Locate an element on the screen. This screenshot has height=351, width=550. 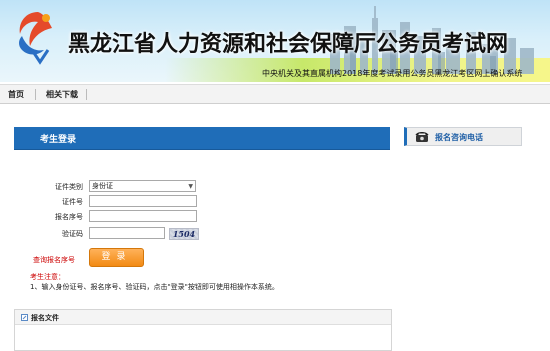
phone-icon is located at coordinates (422, 137).